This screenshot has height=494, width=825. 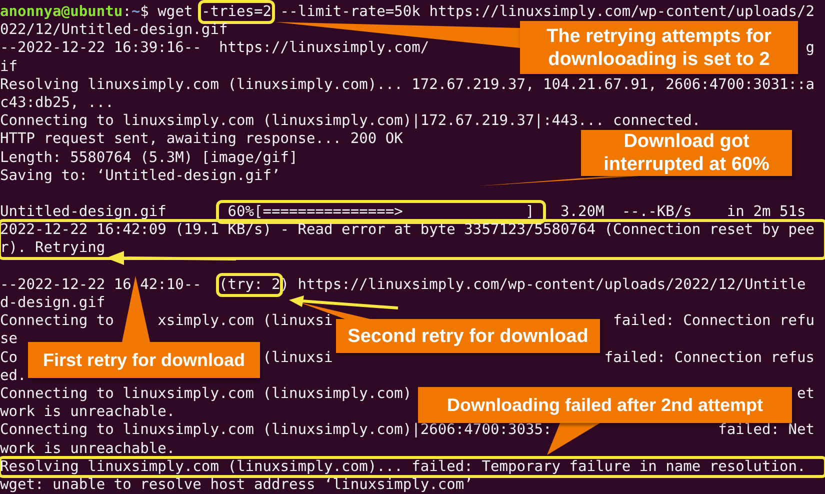 I want to click on terminal-text: (linuxsi, so click(x=297, y=357).